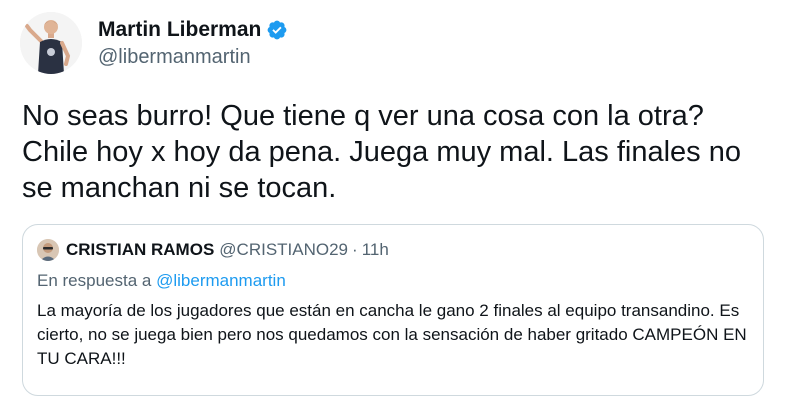  I want to click on quoted-timestamp: 11h, so click(375, 250).